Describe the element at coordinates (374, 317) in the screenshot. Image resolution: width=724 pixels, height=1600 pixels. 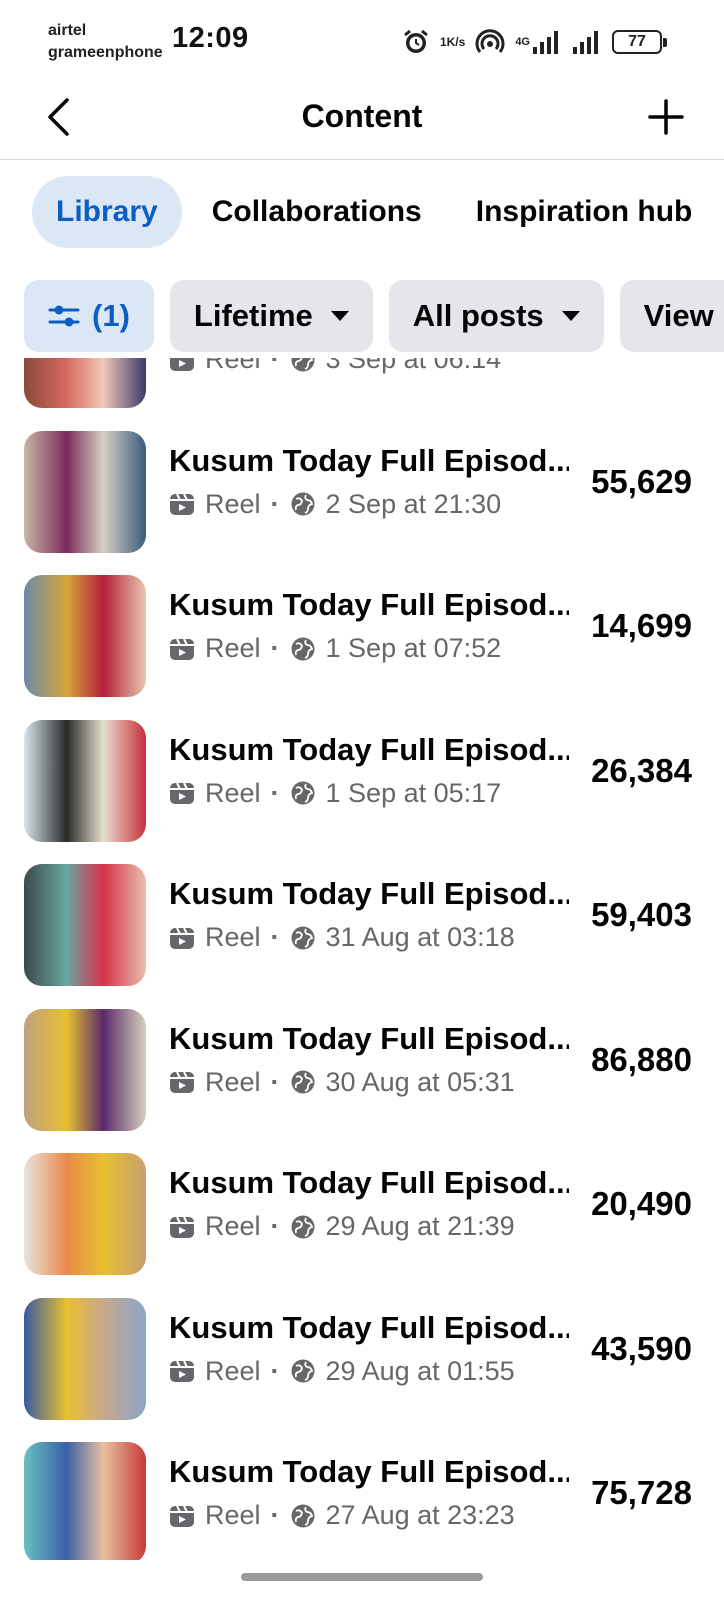
I see `filter-bar: (1) Lifetime All posts View` at that location.